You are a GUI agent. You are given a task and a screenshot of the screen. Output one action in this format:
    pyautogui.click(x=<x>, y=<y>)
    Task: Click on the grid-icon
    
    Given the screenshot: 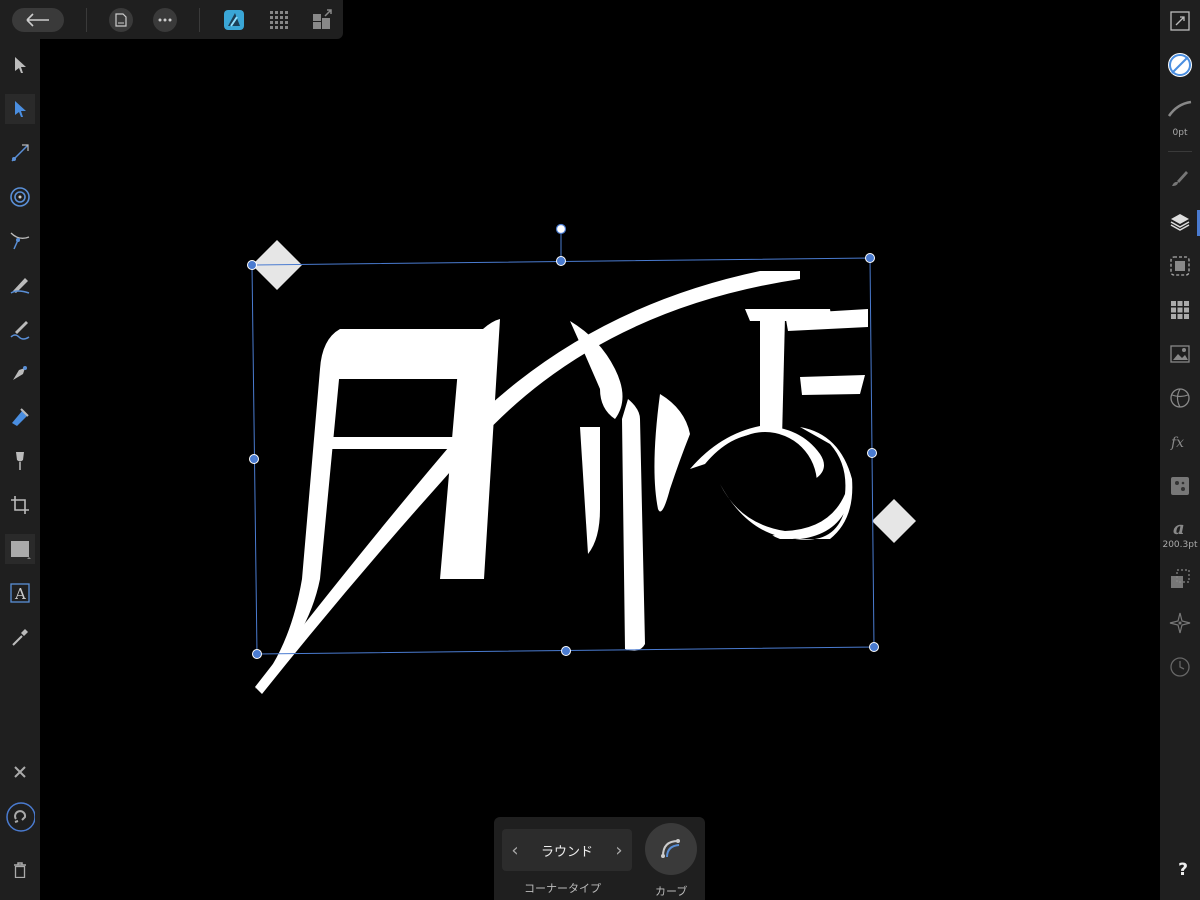 What is the action you would take?
    pyautogui.click(x=279, y=20)
    